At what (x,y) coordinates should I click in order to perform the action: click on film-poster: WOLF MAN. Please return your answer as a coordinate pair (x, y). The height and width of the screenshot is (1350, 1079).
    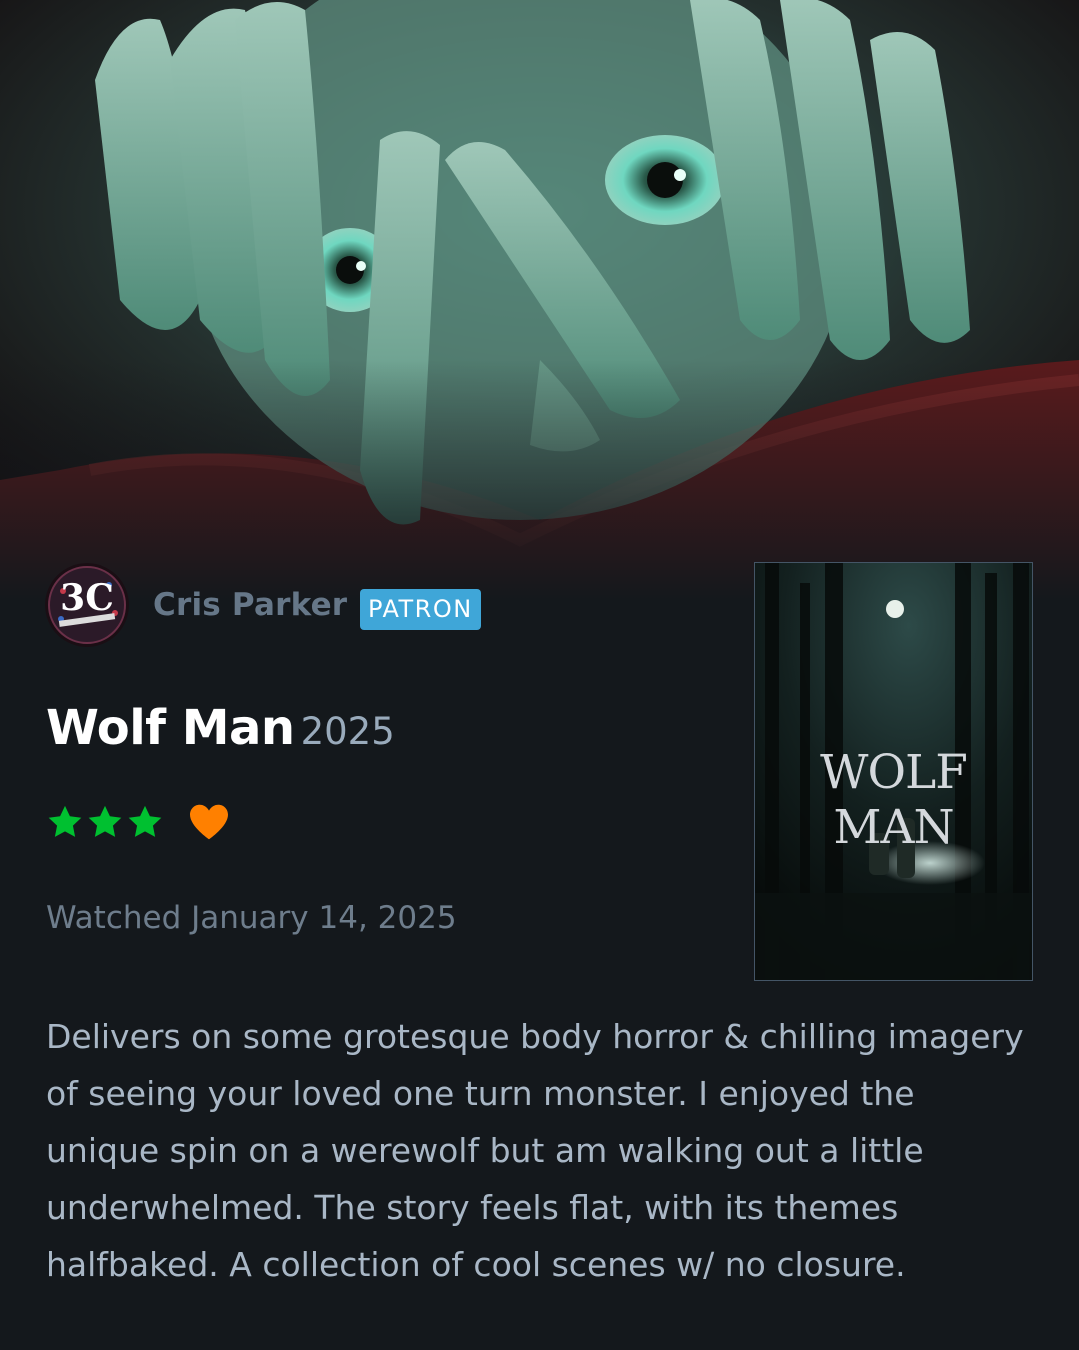
    Looking at the image, I should click on (893, 771).